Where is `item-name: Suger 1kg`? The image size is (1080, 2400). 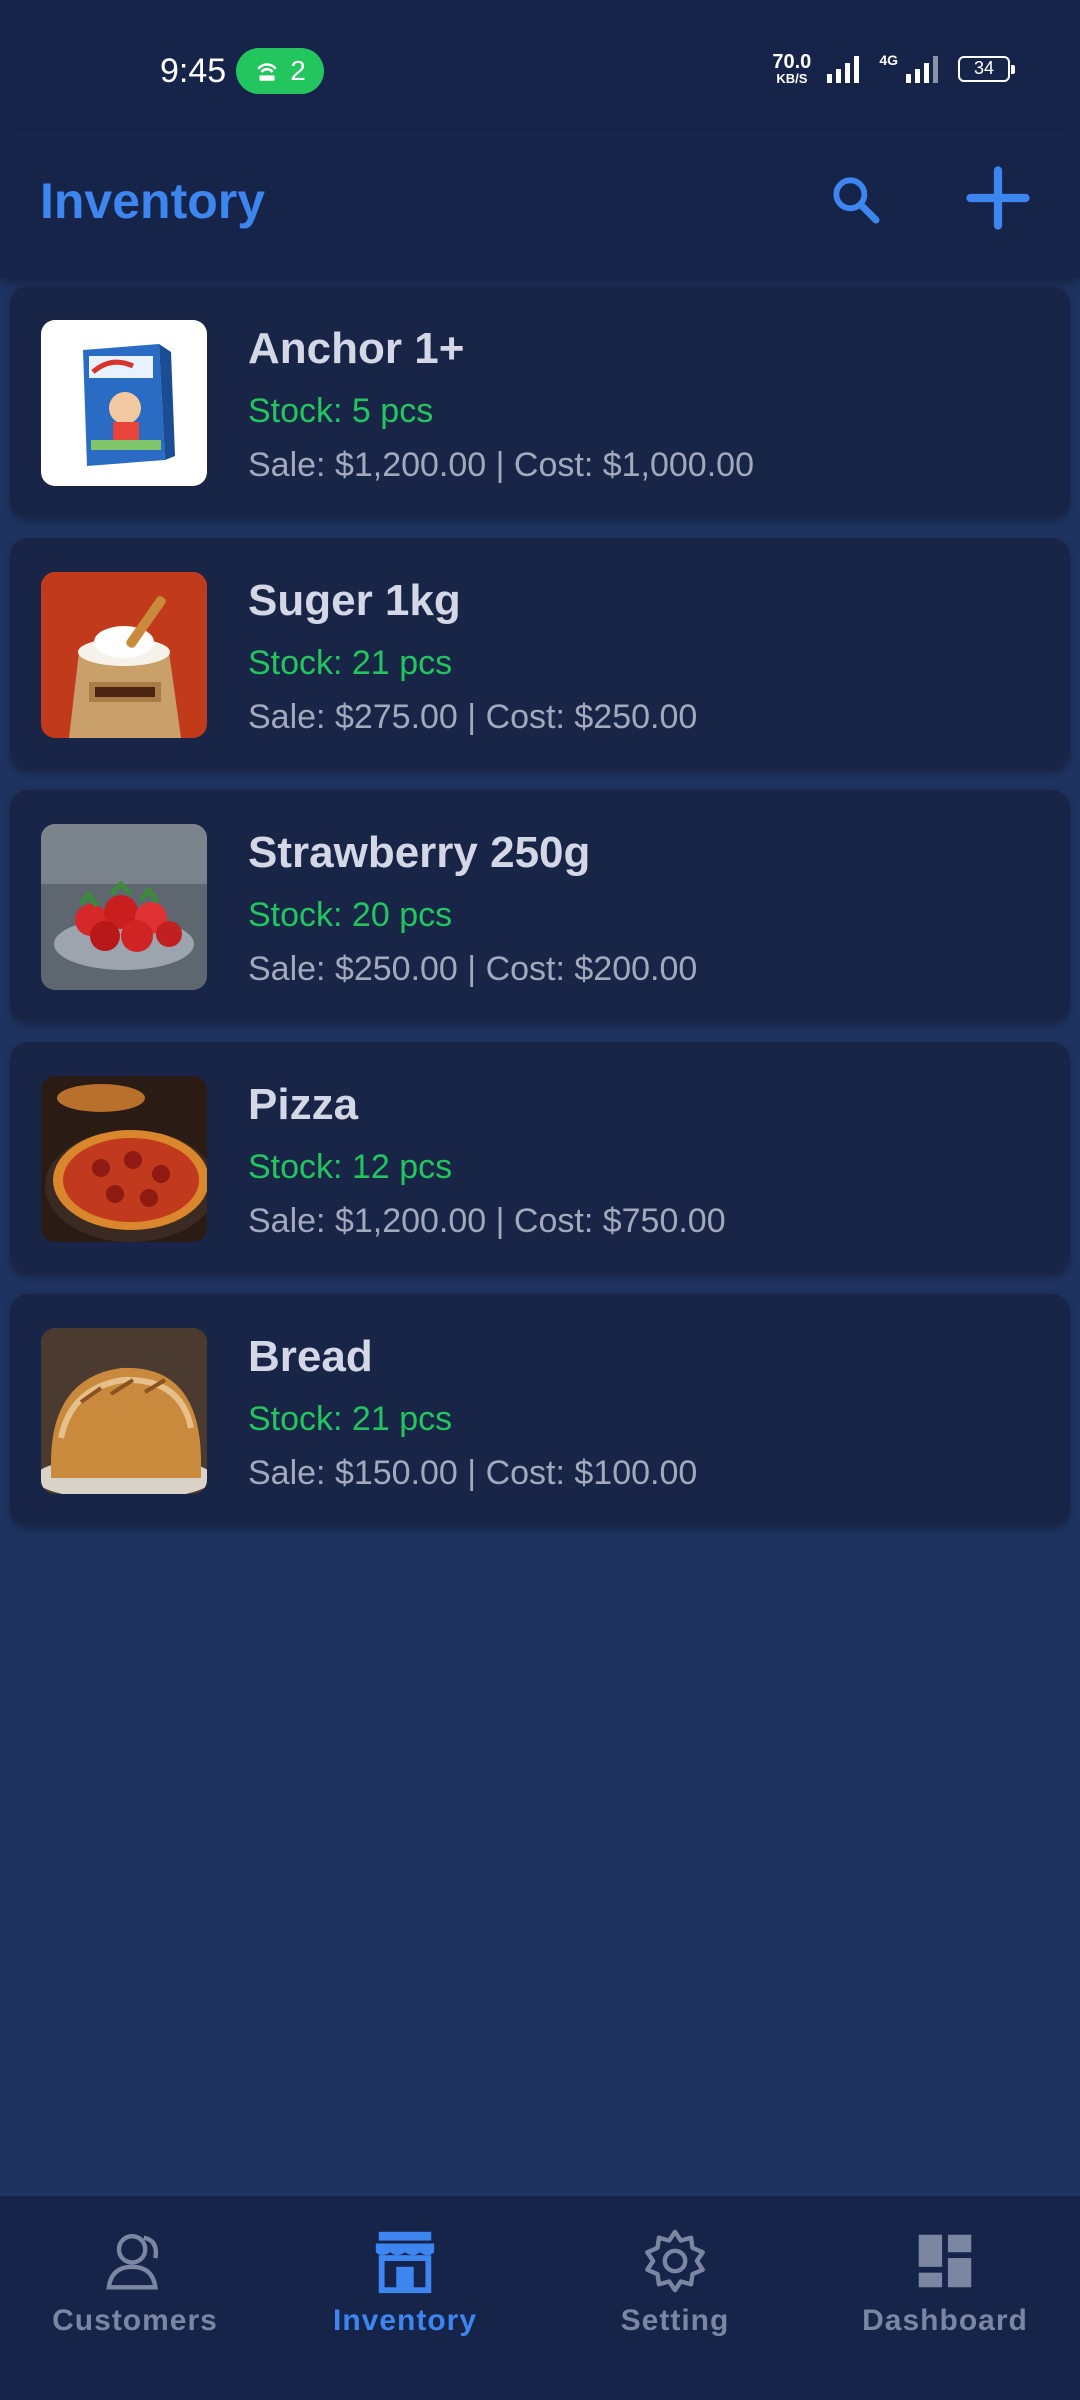 item-name: Suger 1kg is located at coordinates (354, 600).